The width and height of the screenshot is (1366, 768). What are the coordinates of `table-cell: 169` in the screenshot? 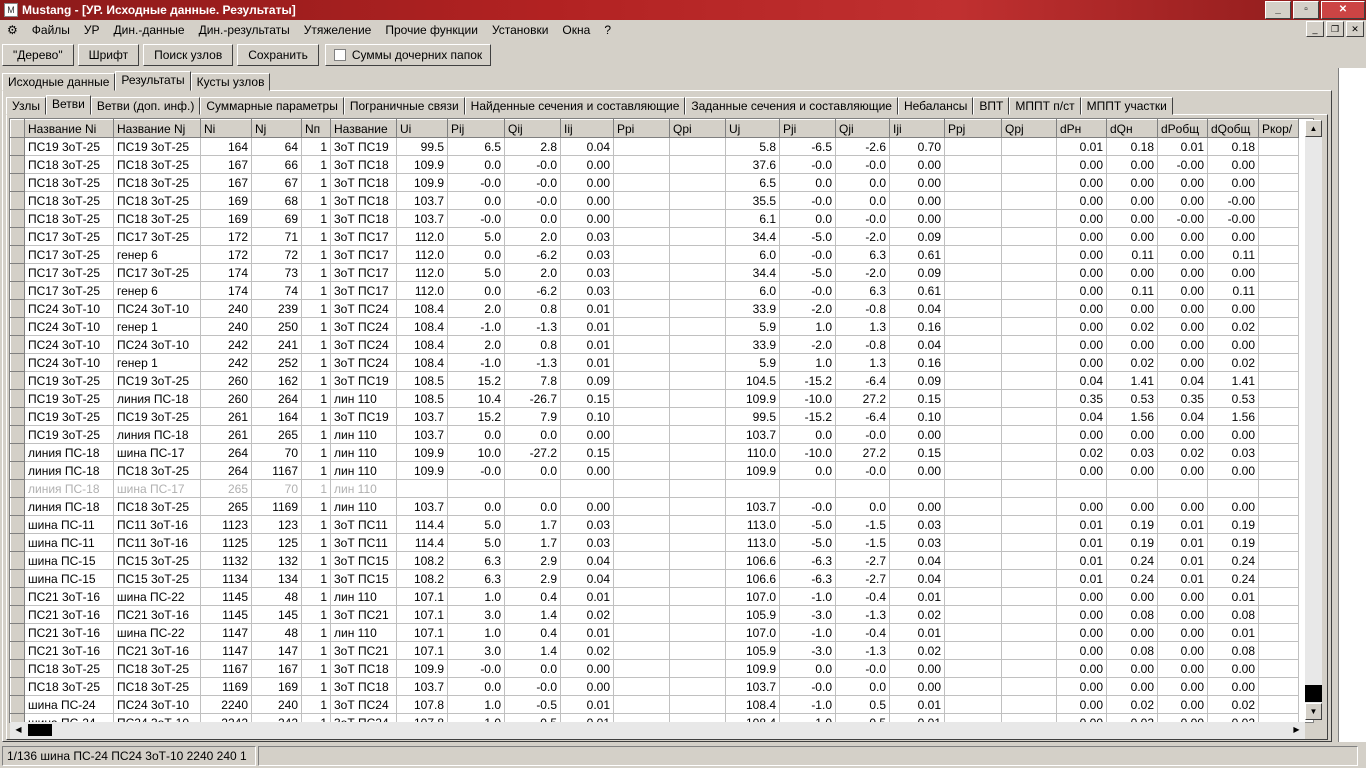 It's located at (226, 200).